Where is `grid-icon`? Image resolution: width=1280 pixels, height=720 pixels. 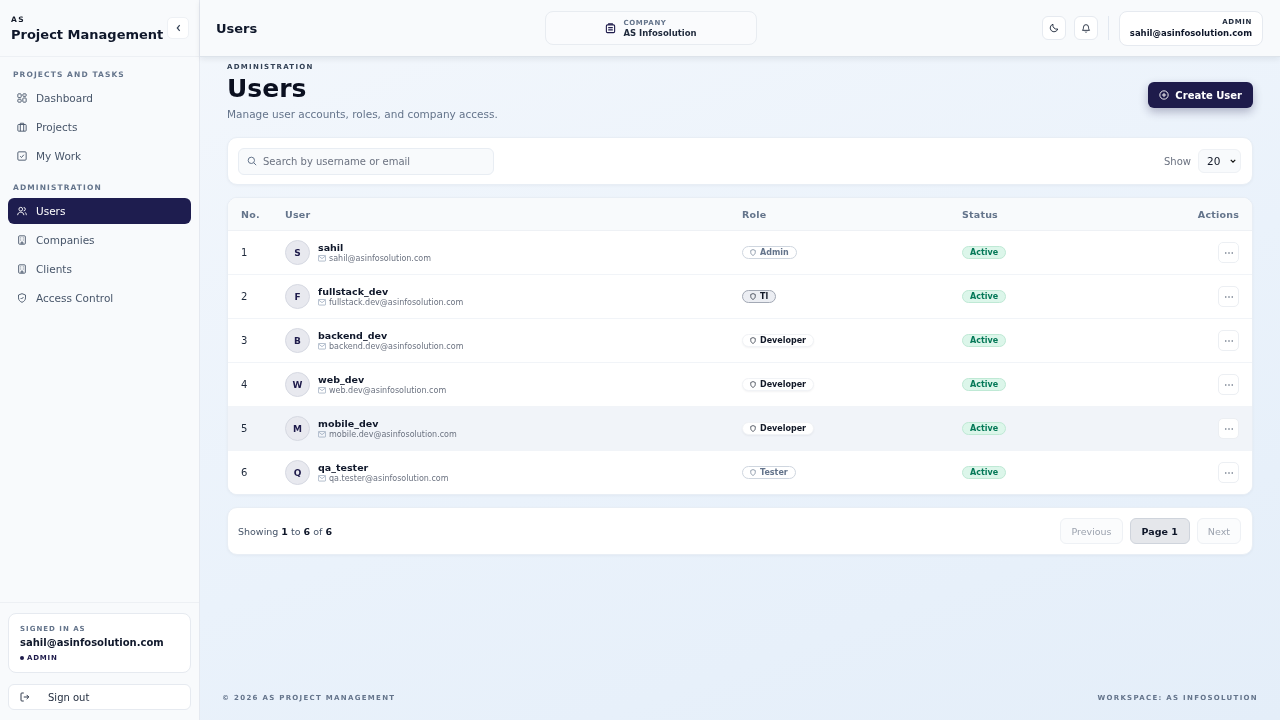 grid-icon is located at coordinates (22, 98).